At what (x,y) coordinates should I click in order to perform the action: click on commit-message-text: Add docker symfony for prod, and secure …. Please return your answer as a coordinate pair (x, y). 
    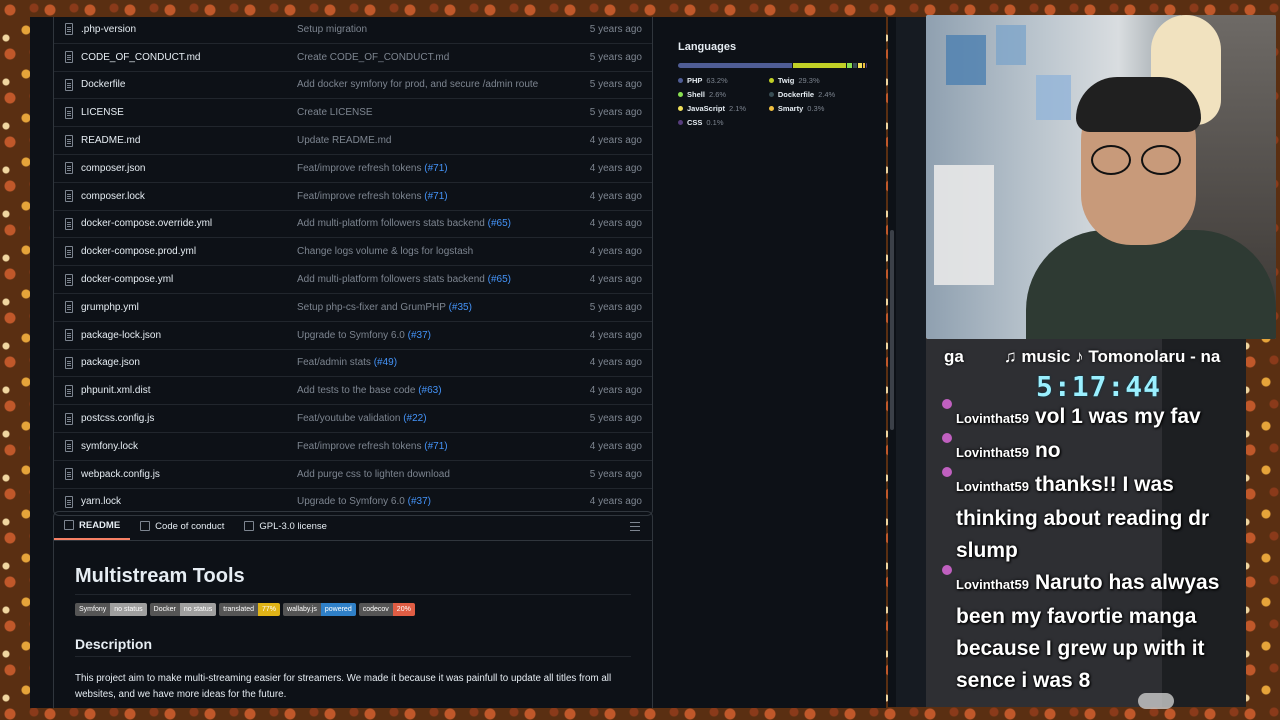
    Looking at the image, I should click on (417, 84).